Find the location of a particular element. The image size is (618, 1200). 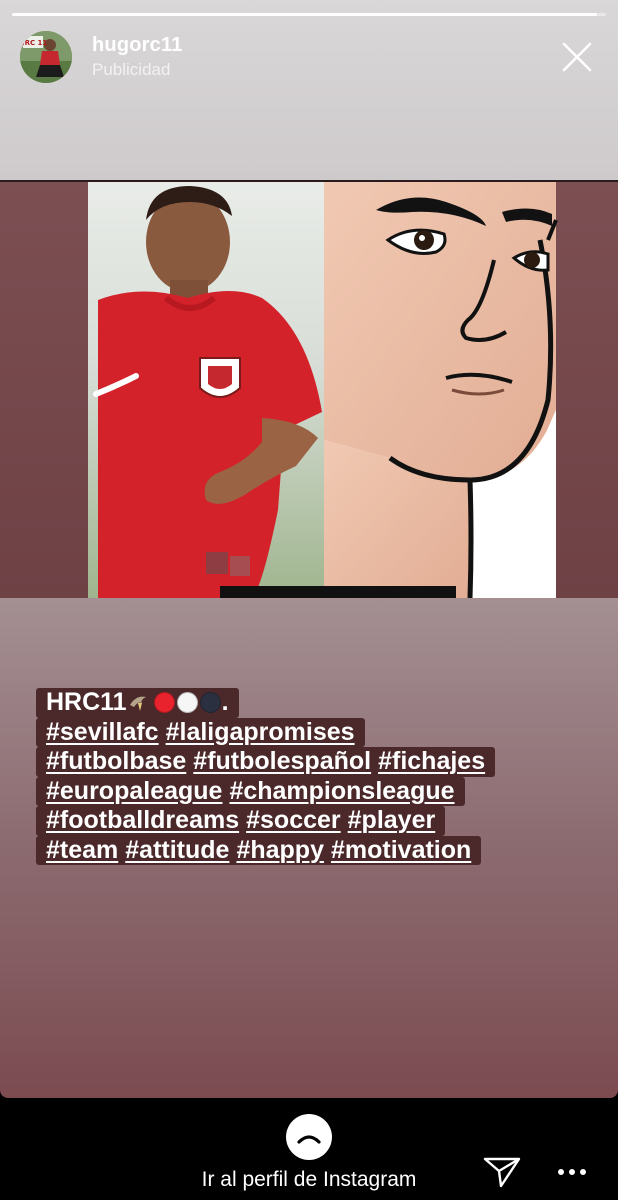

share-button is located at coordinates (502, 1172).